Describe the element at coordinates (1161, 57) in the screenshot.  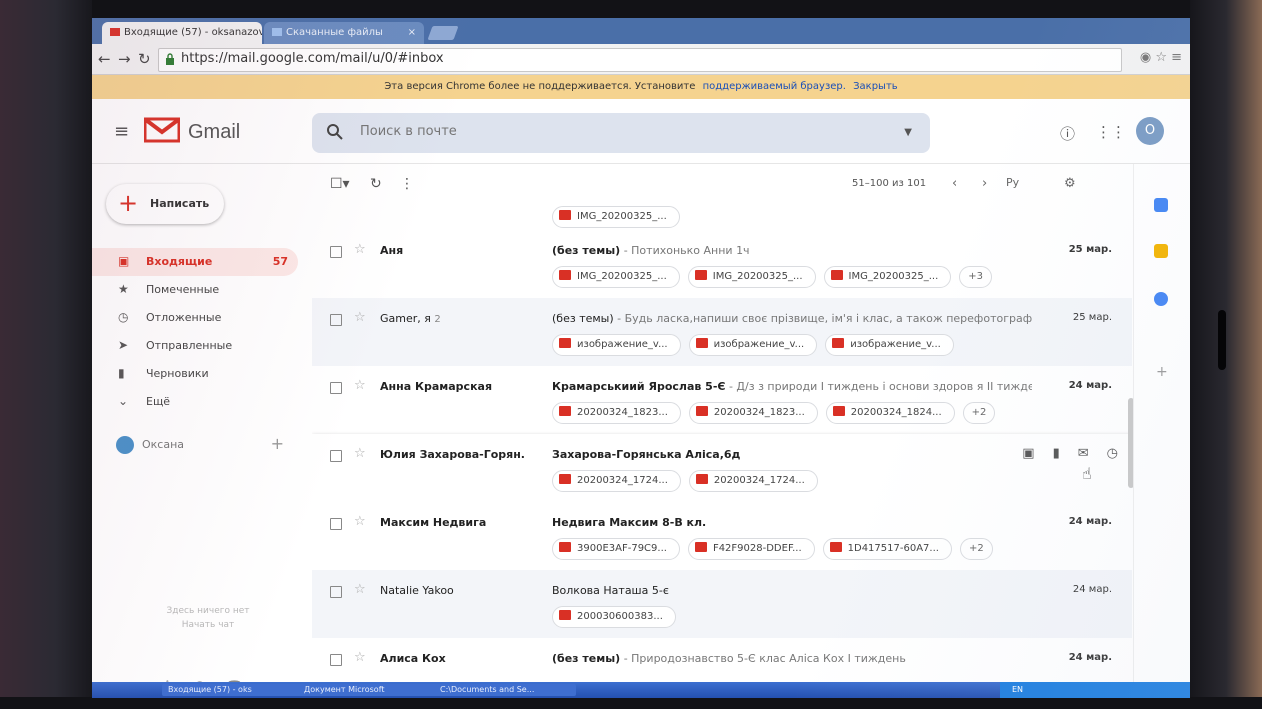
I see `bookmark-star-icon: ◉ ☆ ≡` at that location.